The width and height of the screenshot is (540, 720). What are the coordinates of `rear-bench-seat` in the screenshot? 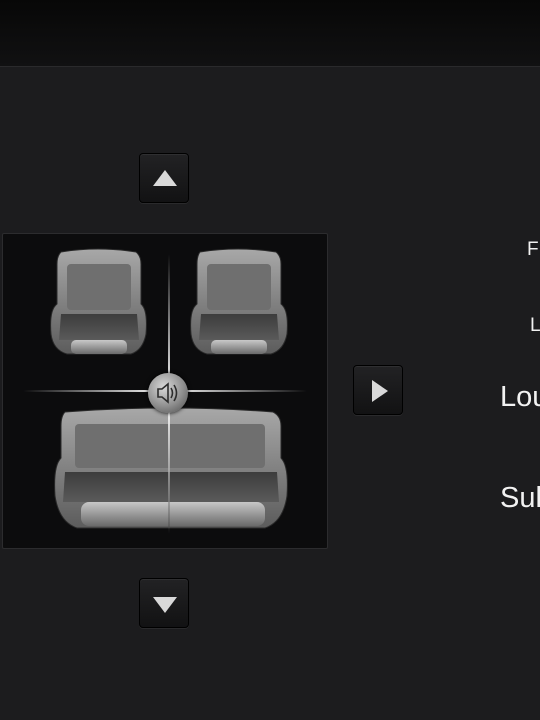 It's located at (171, 468).